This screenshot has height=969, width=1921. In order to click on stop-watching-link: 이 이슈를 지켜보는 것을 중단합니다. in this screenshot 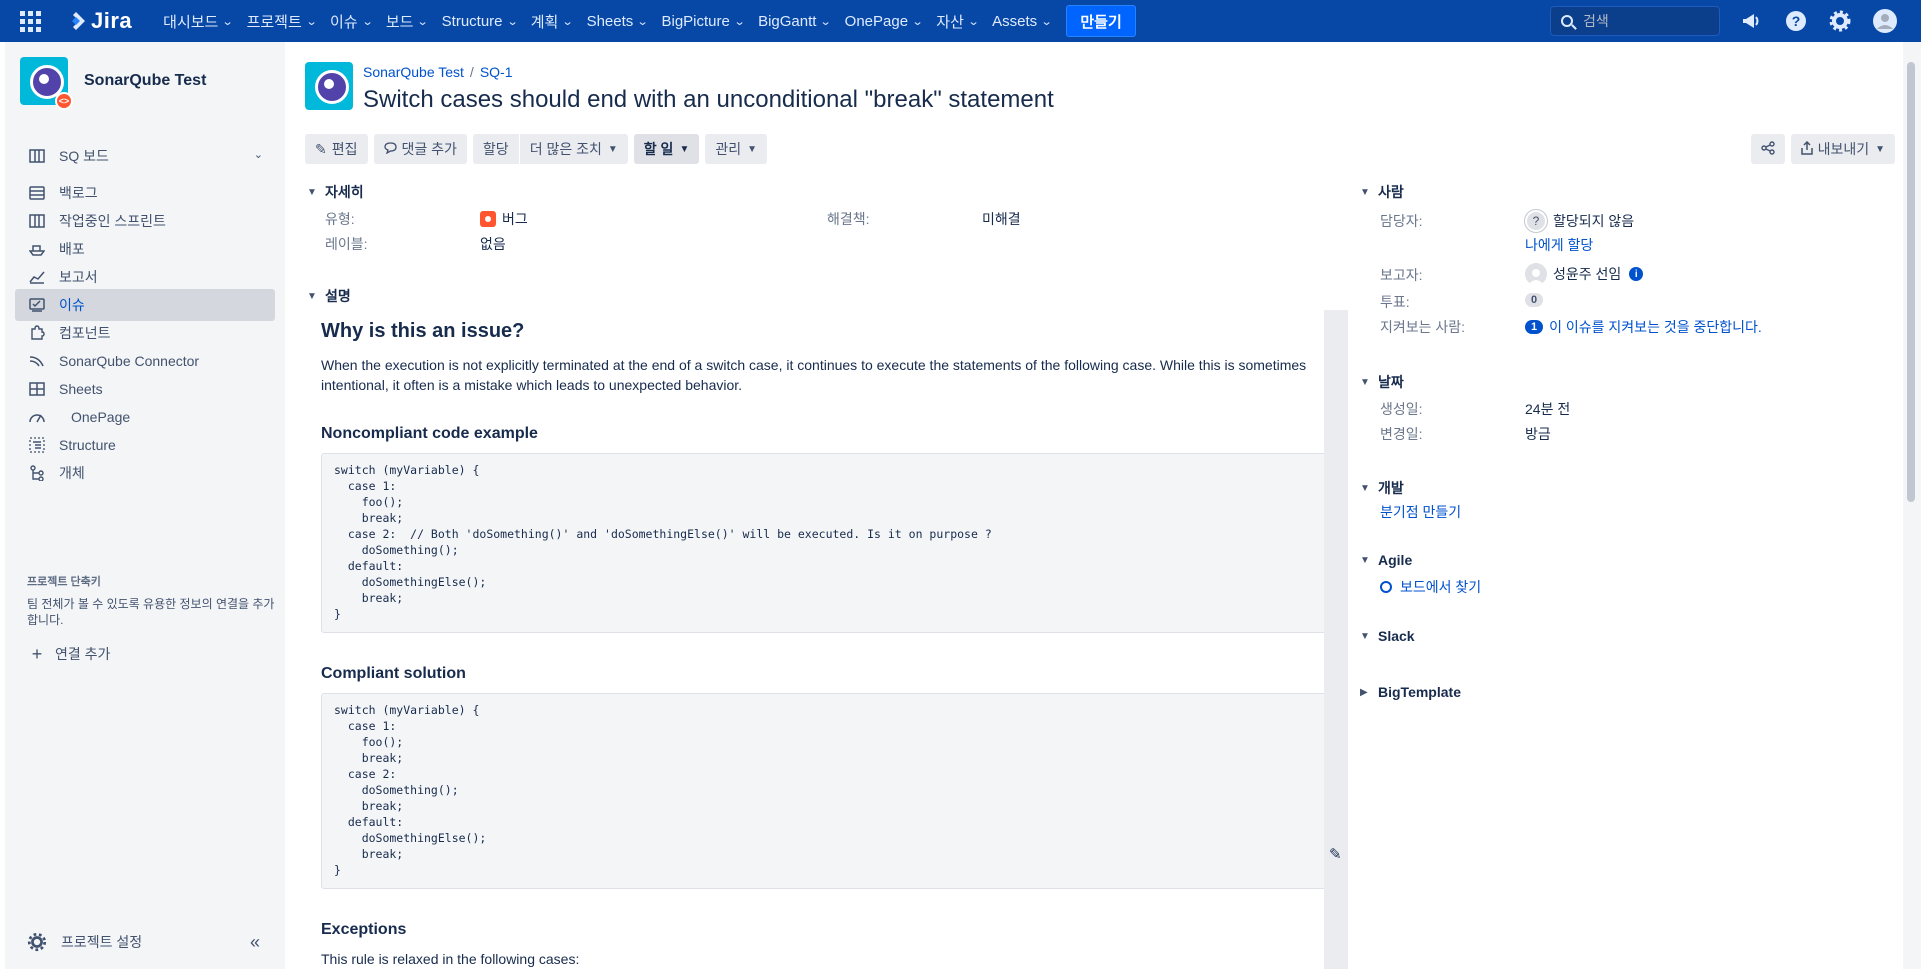, I will do `click(1655, 327)`.